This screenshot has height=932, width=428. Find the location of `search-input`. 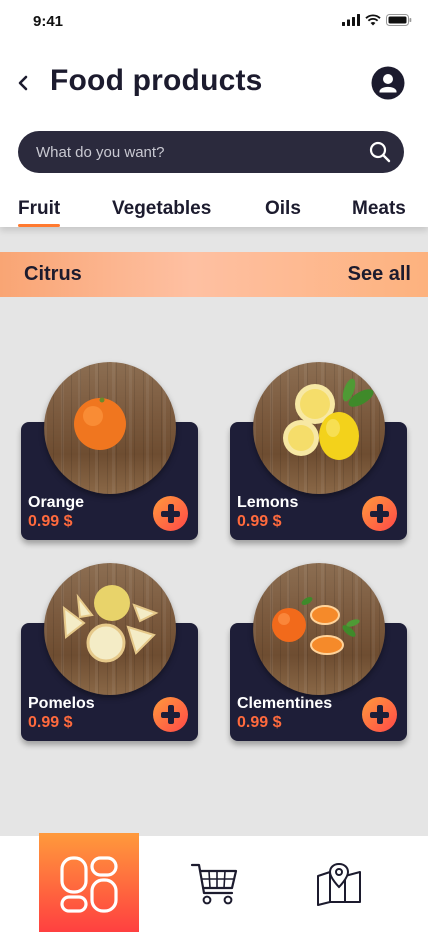

search-input is located at coordinates (201, 152).